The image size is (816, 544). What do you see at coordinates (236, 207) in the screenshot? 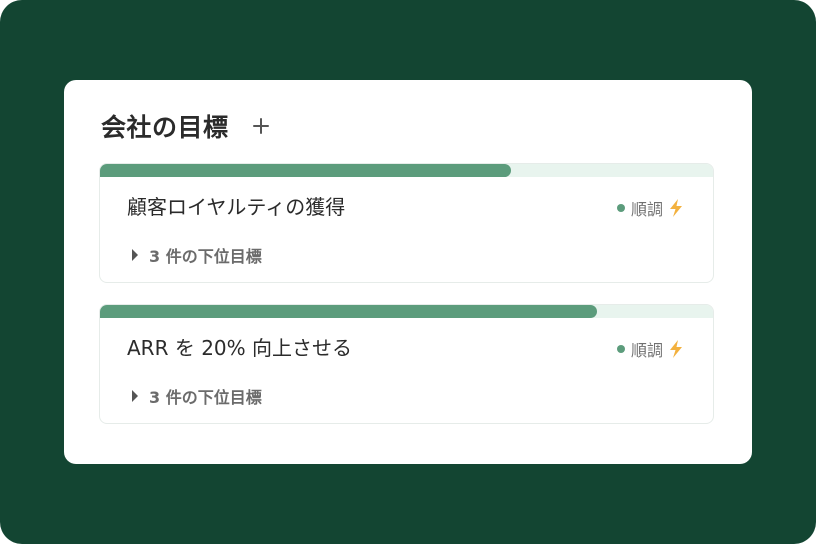
I see `goal-title: 顧客ロイヤルティの獲得` at bounding box center [236, 207].